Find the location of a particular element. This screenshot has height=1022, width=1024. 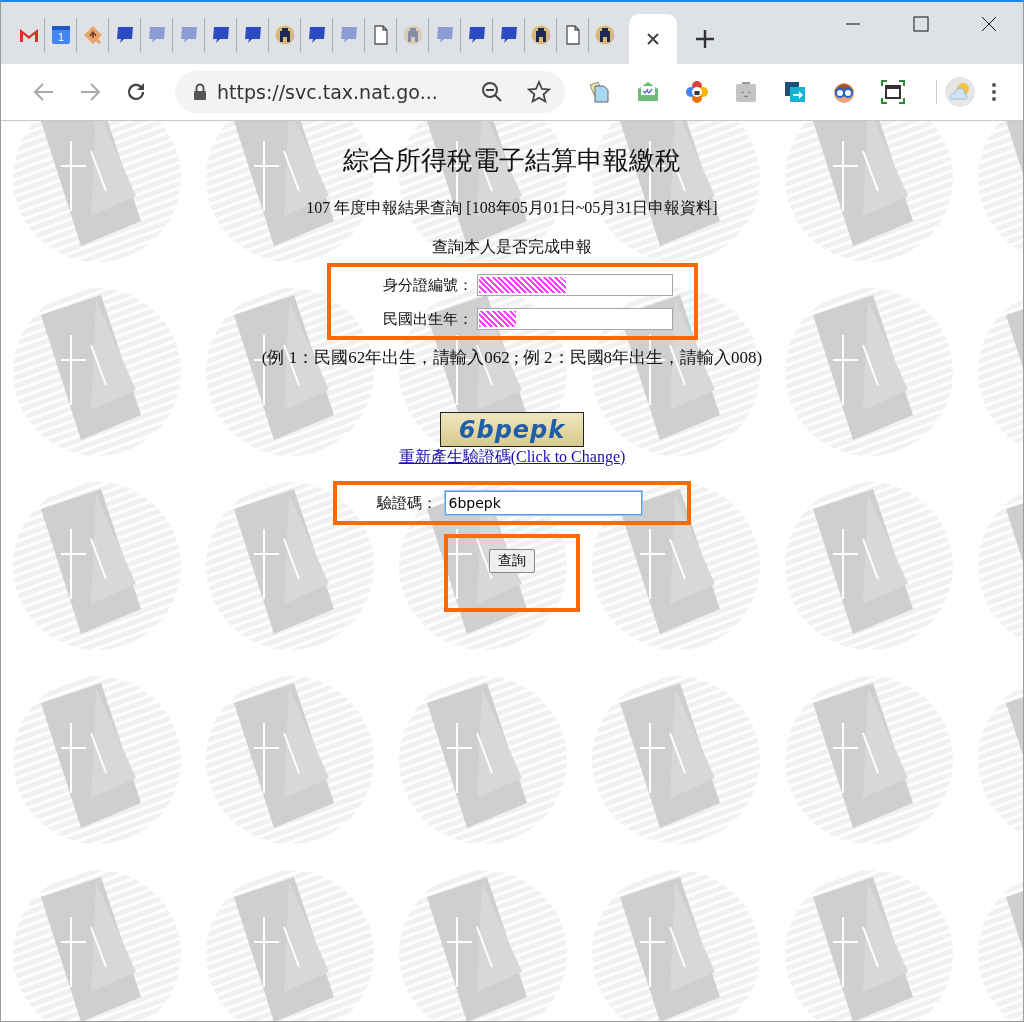

section-heading: 查詢本人是否完成申報 is located at coordinates (512, 247).